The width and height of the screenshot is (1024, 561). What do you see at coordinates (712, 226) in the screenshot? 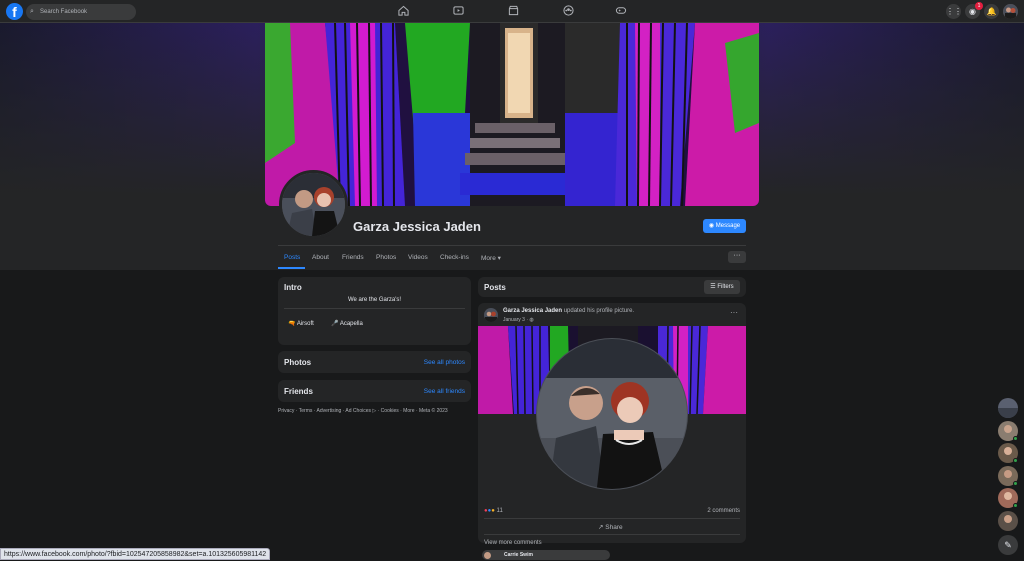
I see `messenger-small-icon: ◉` at bounding box center [712, 226].